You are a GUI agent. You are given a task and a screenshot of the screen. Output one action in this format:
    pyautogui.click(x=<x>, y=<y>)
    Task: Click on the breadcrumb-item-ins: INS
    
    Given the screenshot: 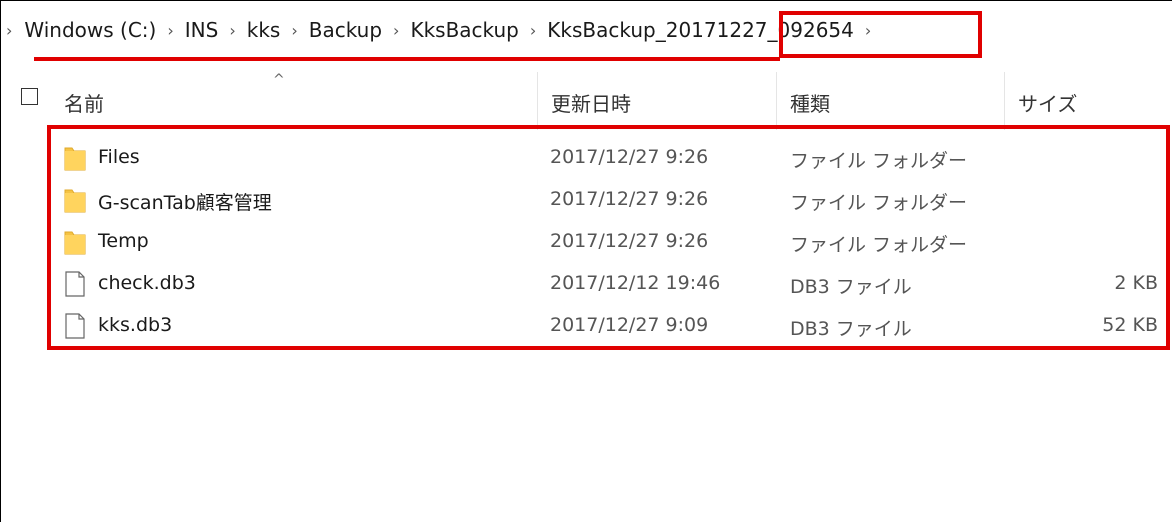 What is the action you would take?
    pyautogui.click(x=202, y=30)
    